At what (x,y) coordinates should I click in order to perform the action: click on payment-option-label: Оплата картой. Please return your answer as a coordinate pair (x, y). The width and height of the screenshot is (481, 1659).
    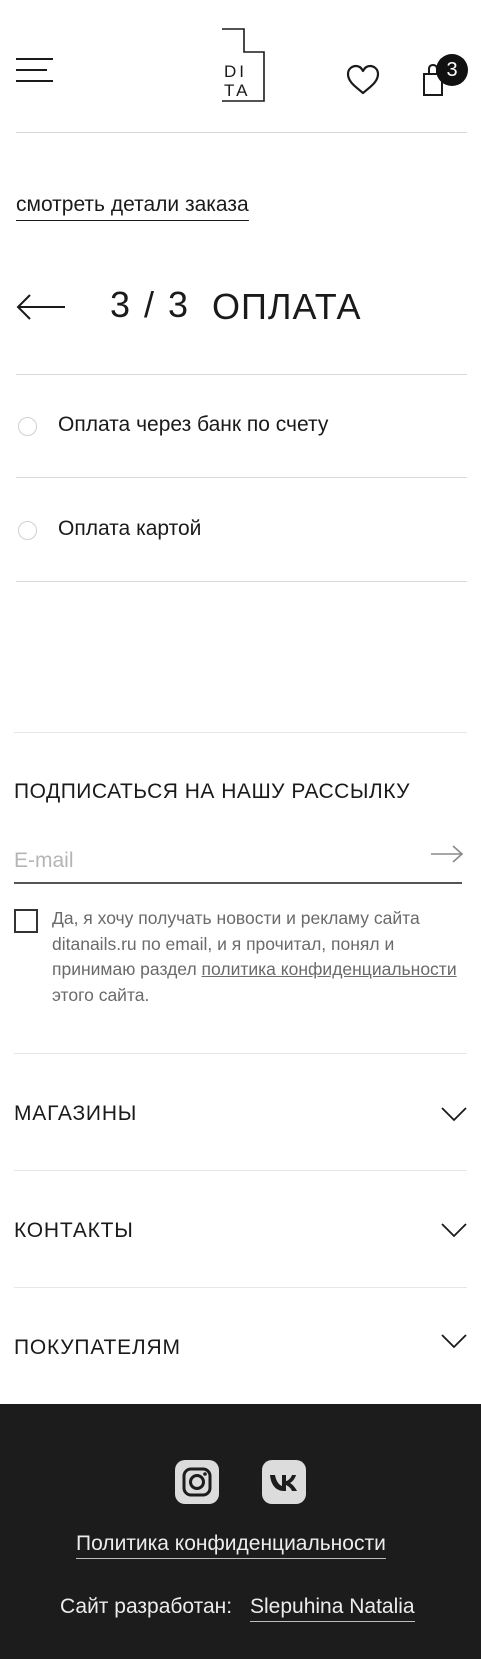
    Looking at the image, I should click on (129, 529).